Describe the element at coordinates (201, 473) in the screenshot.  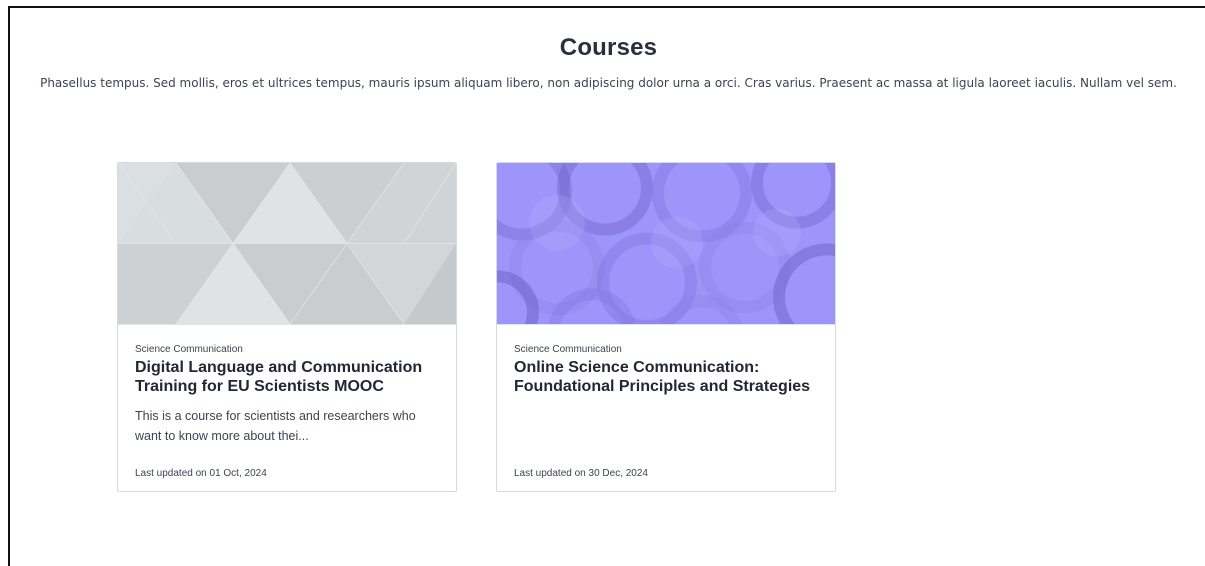
I see `course-updated-date: Last updated on 01 Oct, 2024` at that location.